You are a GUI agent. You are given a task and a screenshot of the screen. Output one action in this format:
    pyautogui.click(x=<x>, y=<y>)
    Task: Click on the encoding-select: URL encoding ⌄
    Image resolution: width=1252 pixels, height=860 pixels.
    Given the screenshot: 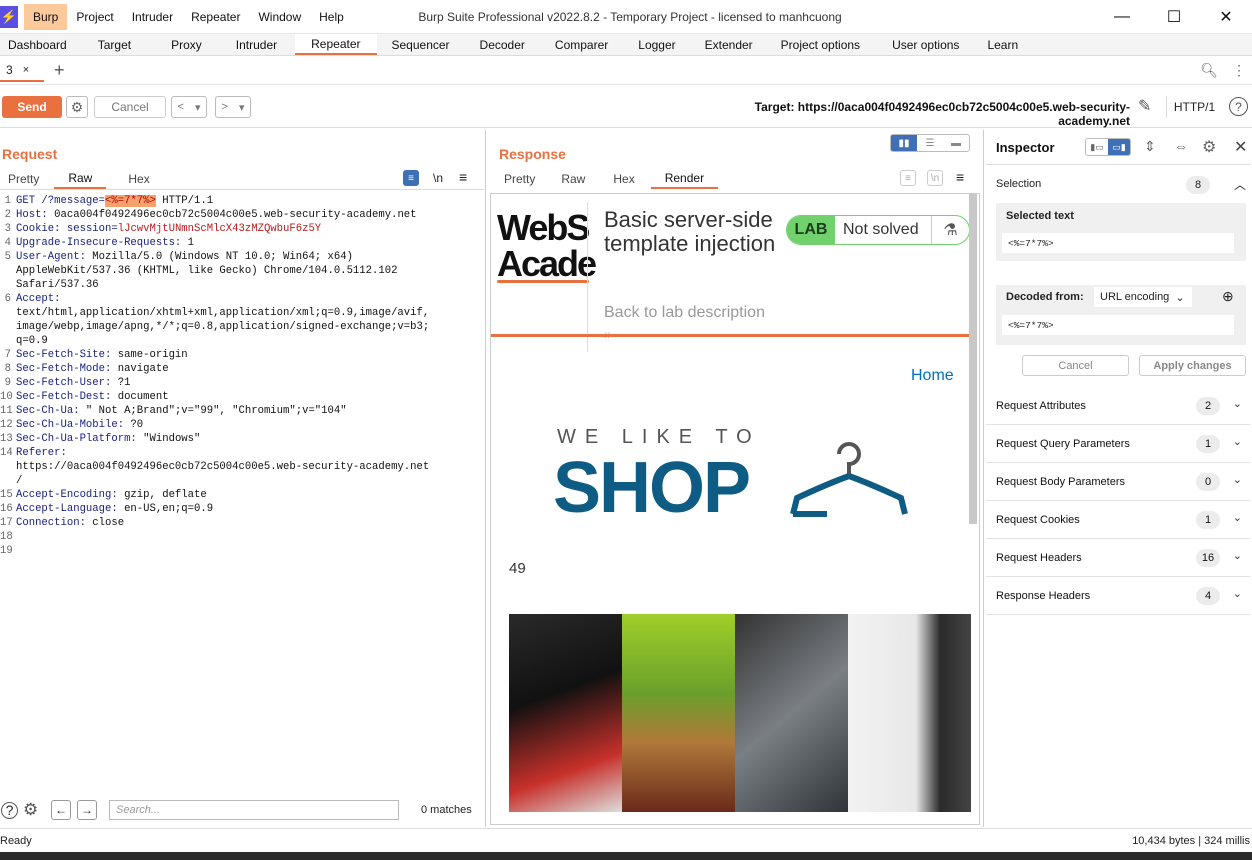 What is the action you would take?
    pyautogui.click(x=1143, y=297)
    